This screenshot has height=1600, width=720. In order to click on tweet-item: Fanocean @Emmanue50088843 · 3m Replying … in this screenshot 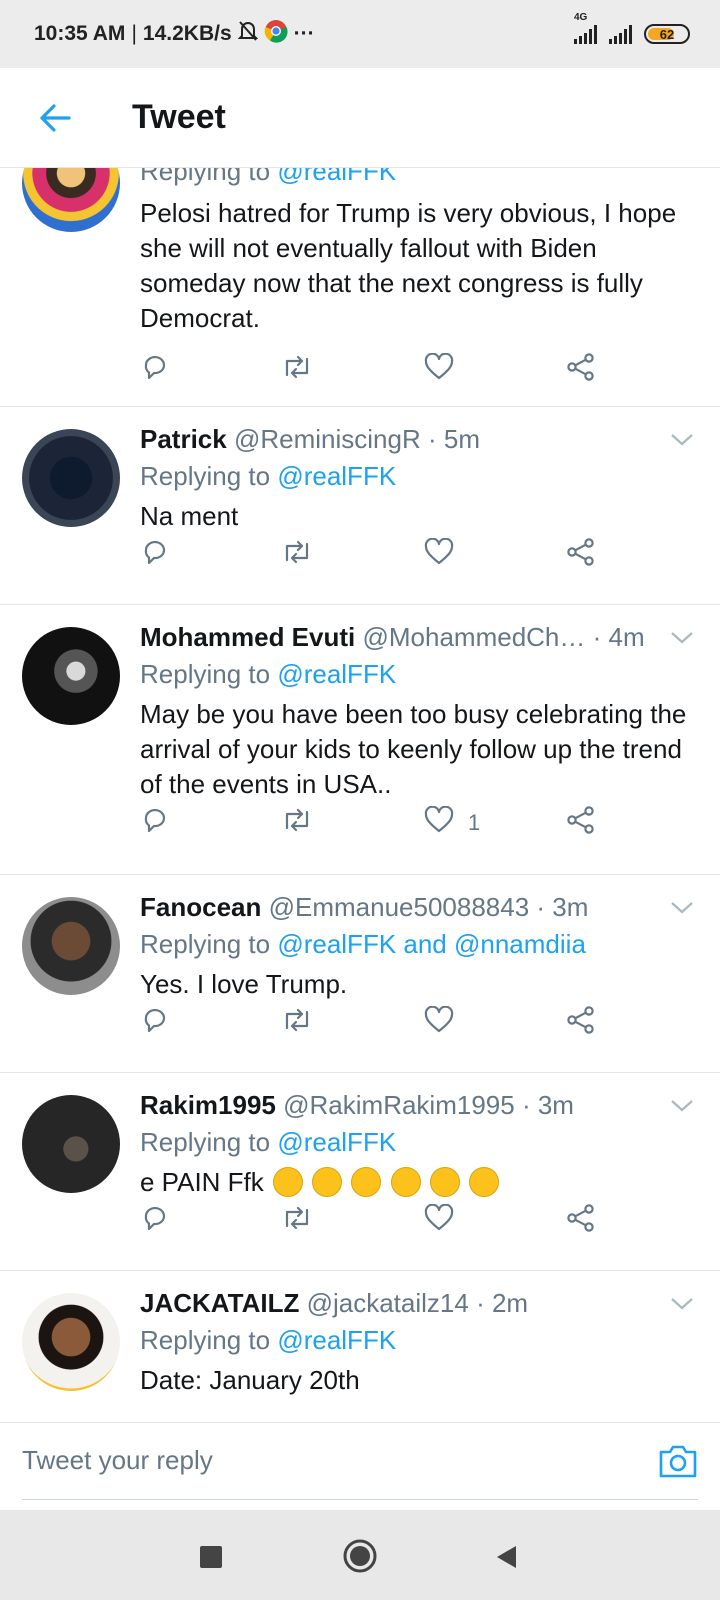, I will do `click(360, 974)`.